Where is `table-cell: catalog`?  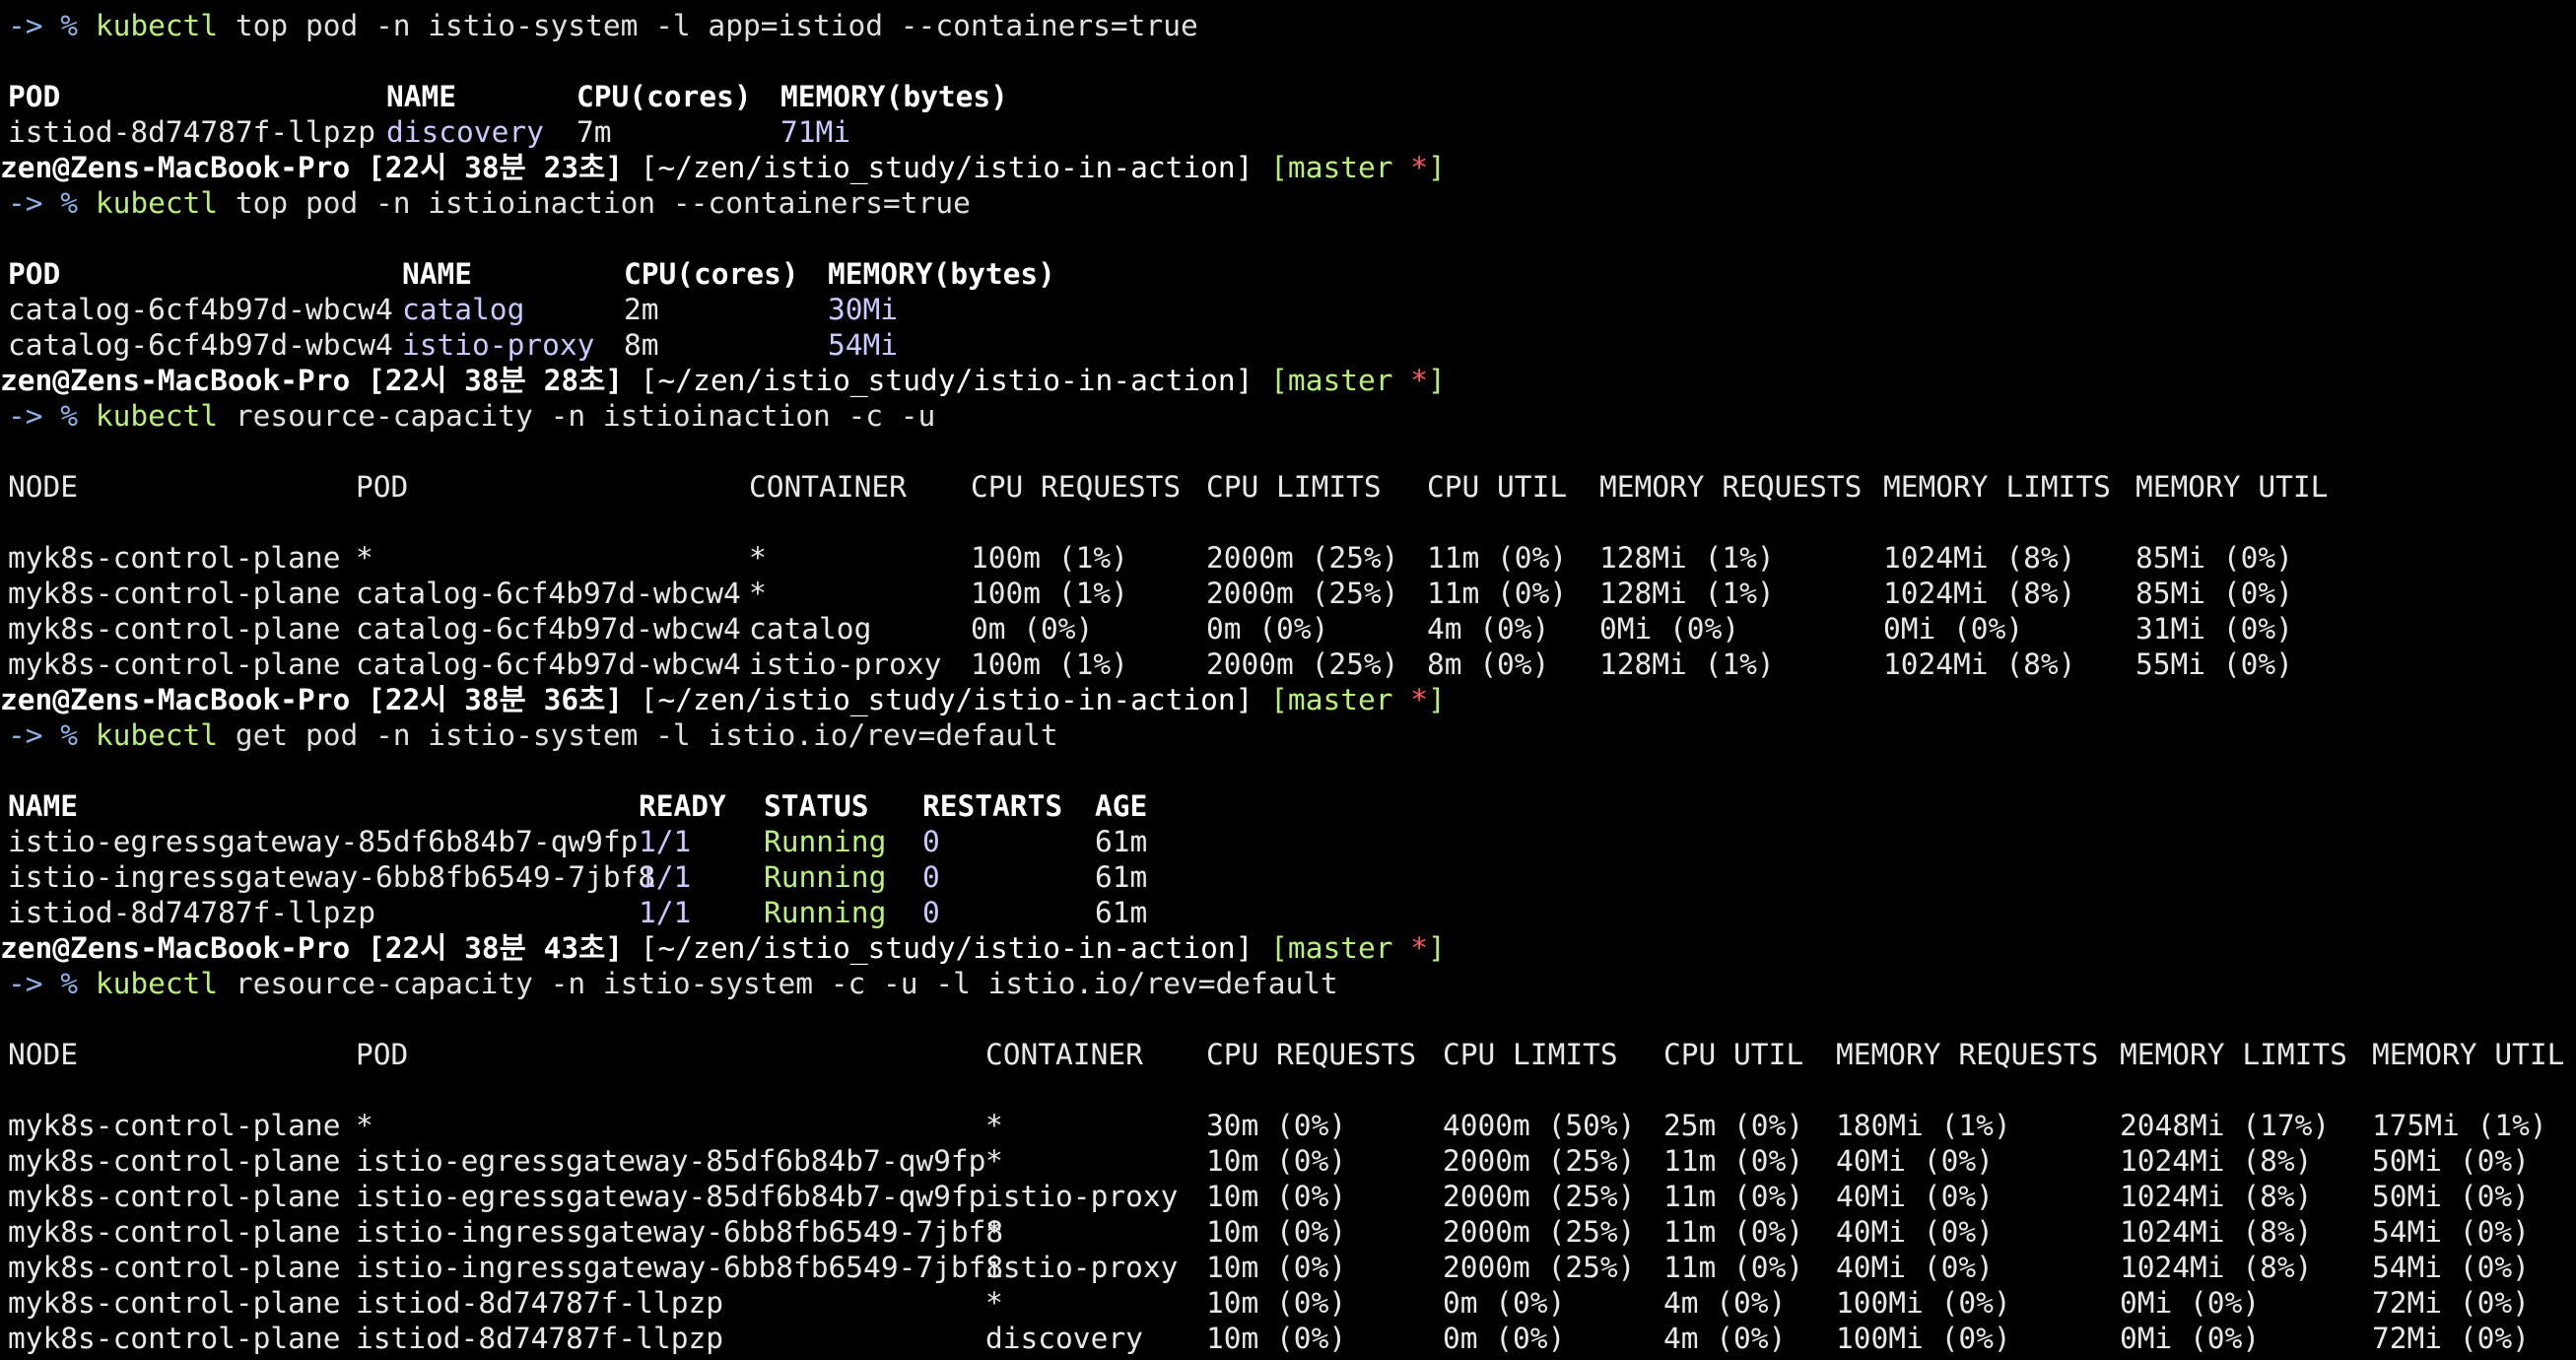 table-cell: catalog is located at coordinates (810, 629).